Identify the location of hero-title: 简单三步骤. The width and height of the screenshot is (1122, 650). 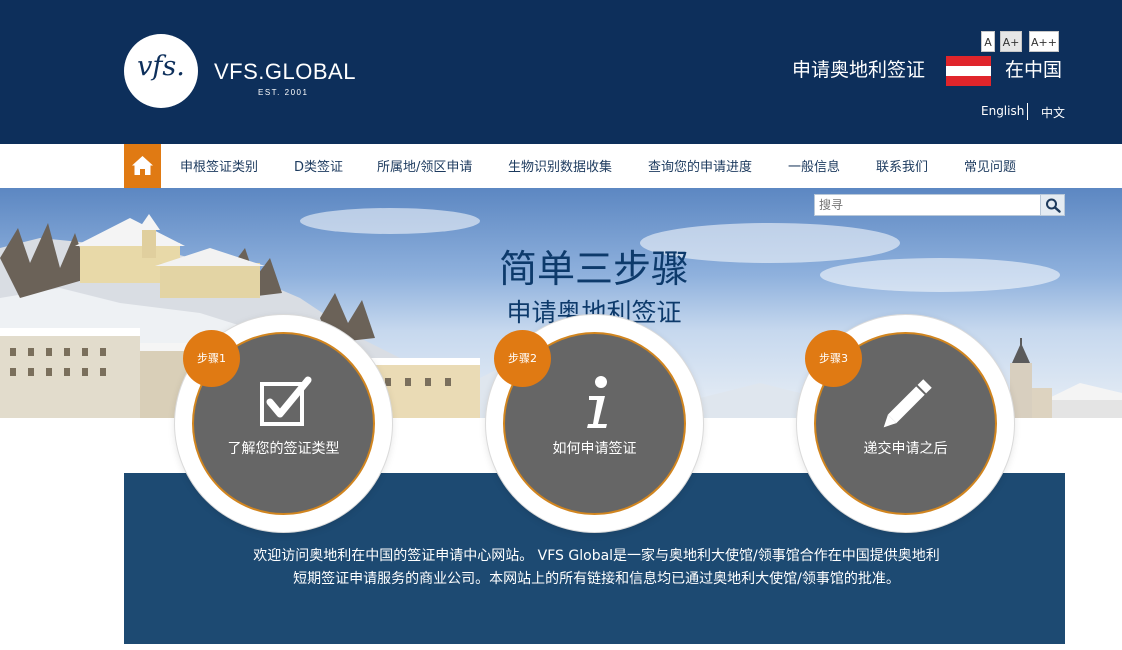
(593, 269).